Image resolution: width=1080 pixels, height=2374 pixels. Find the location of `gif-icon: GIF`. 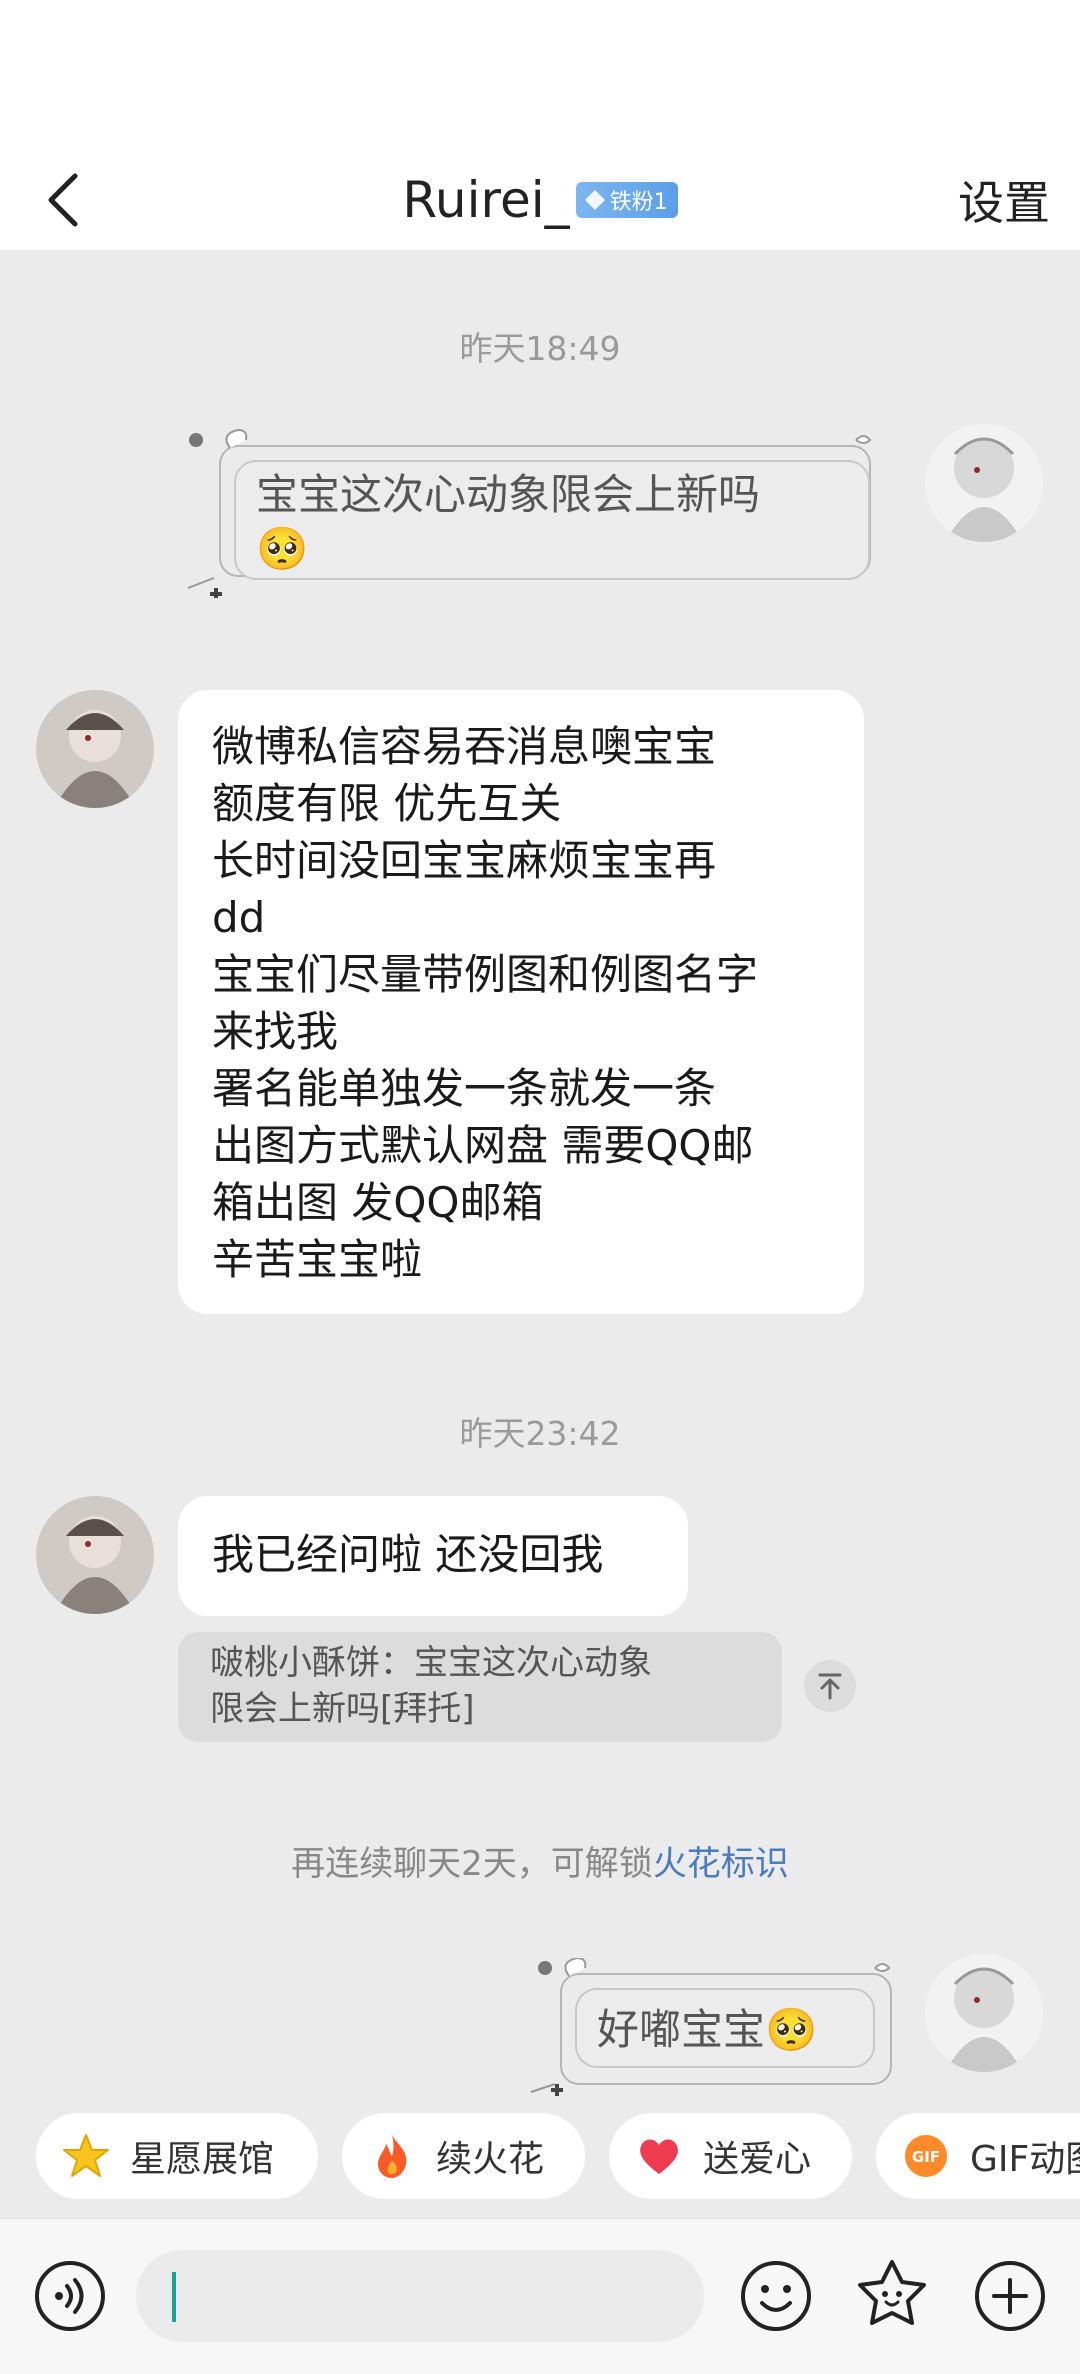

gif-icon: GIF is located at coordinates (926, 2156).